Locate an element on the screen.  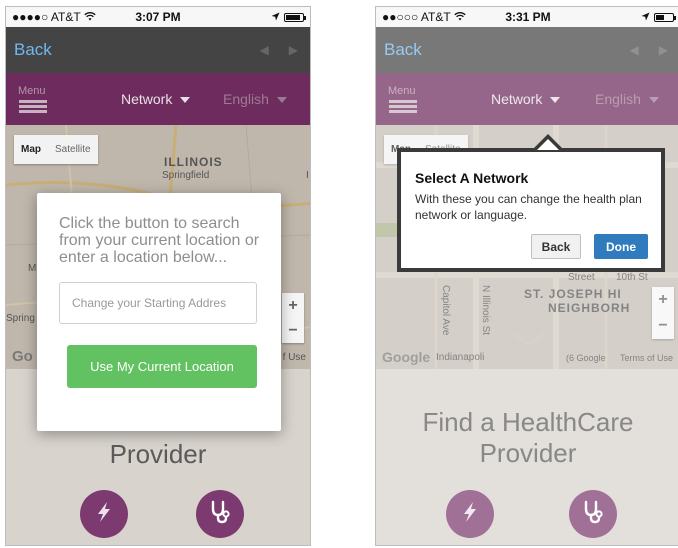
popover-title: Select A Network is located at coordinates (472, 178).